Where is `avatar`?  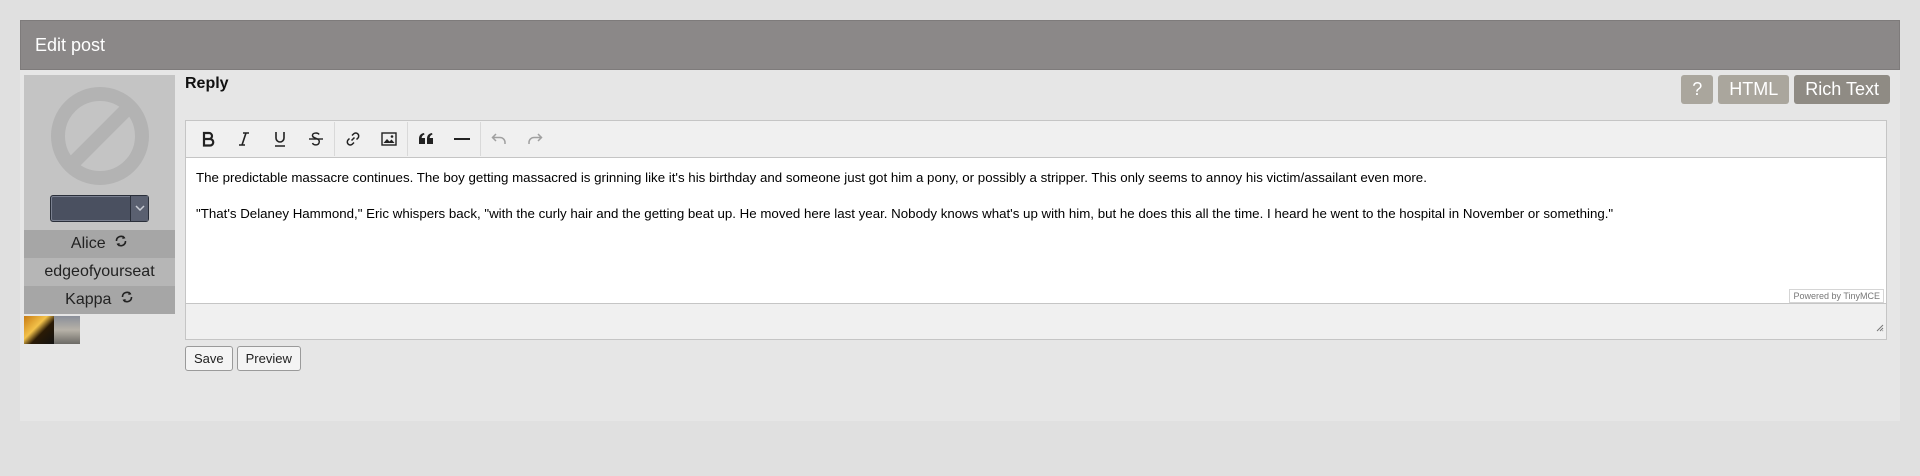
avatar is located at coordinates (99, 152).